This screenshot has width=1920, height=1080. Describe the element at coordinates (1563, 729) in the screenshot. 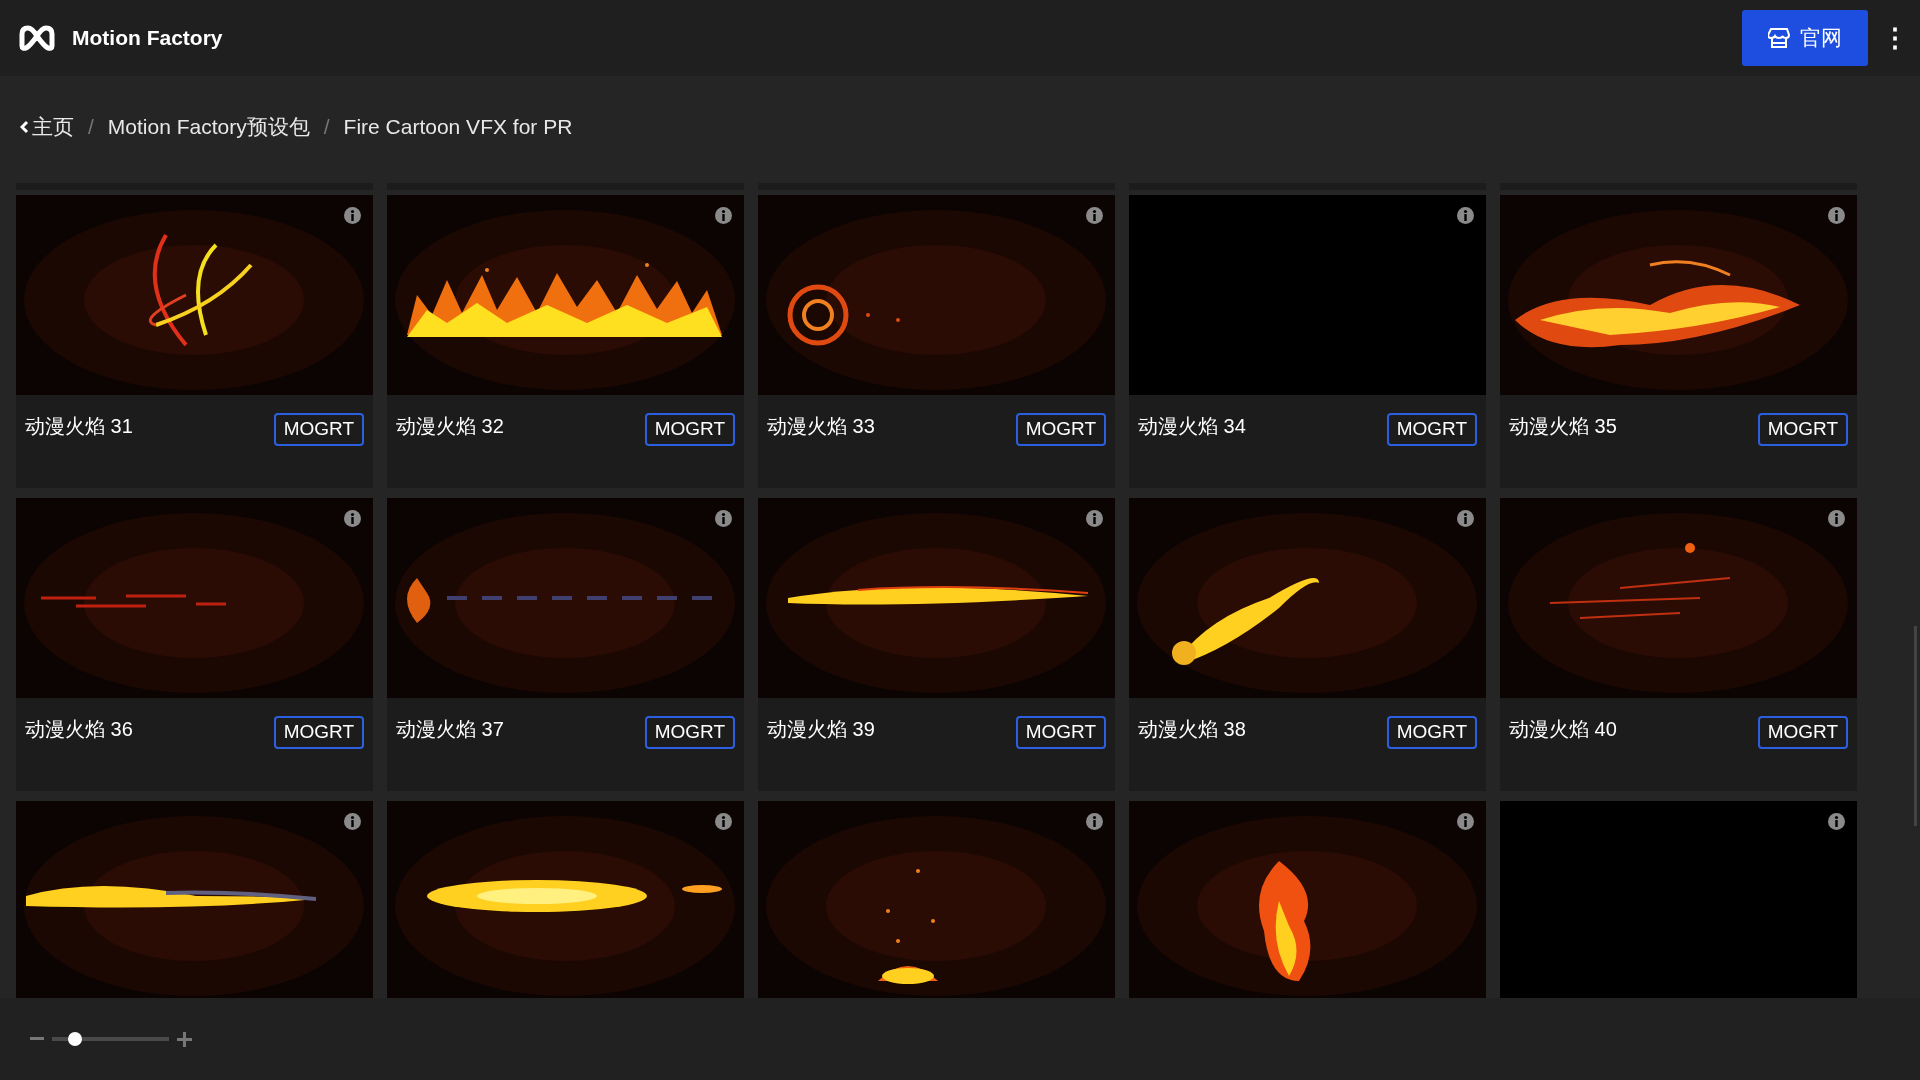

I see `effect-title: 动漫火焰 40` at that location.